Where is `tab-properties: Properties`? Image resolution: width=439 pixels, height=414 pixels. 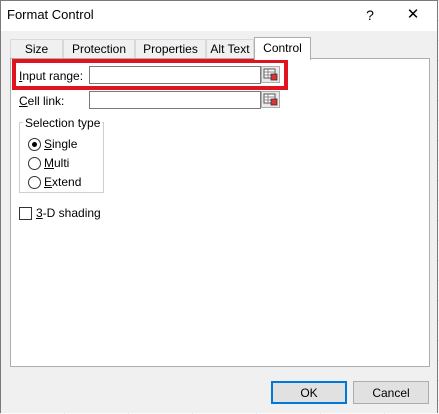 tab-properties: Properties is located at coordinates (170, 48).